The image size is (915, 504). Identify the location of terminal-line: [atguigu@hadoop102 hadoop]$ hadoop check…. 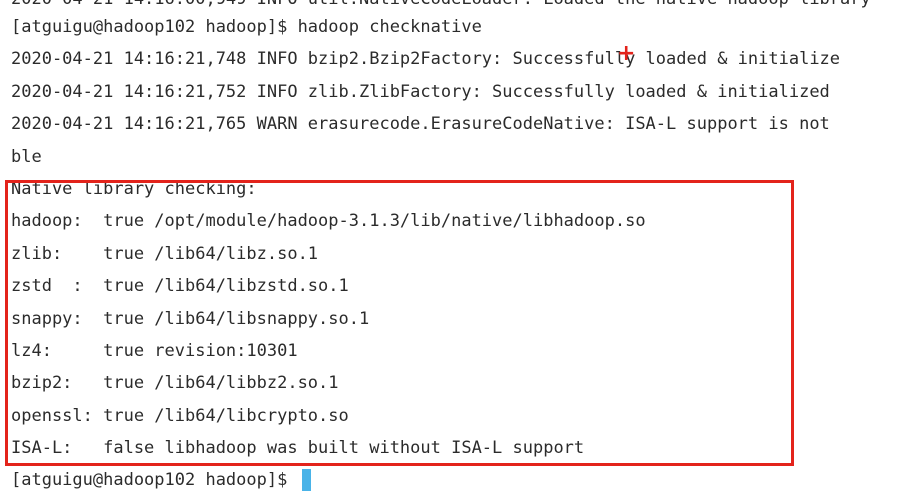
(246, 27).